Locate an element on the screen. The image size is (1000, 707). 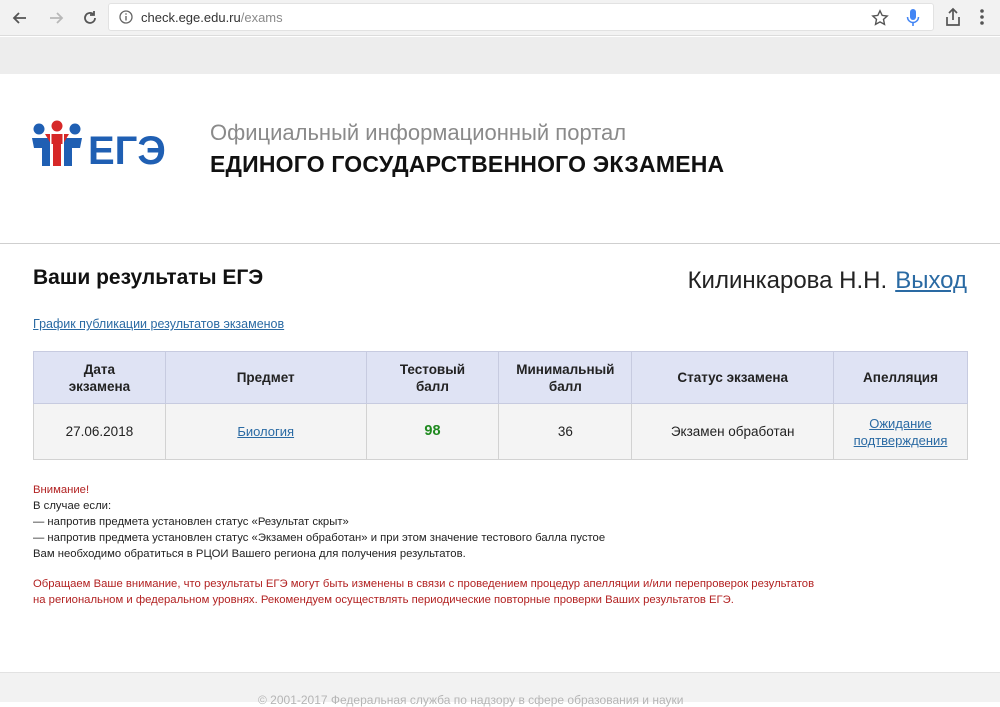
header-date-line2: экзамена is located at coordinates (99, 386).